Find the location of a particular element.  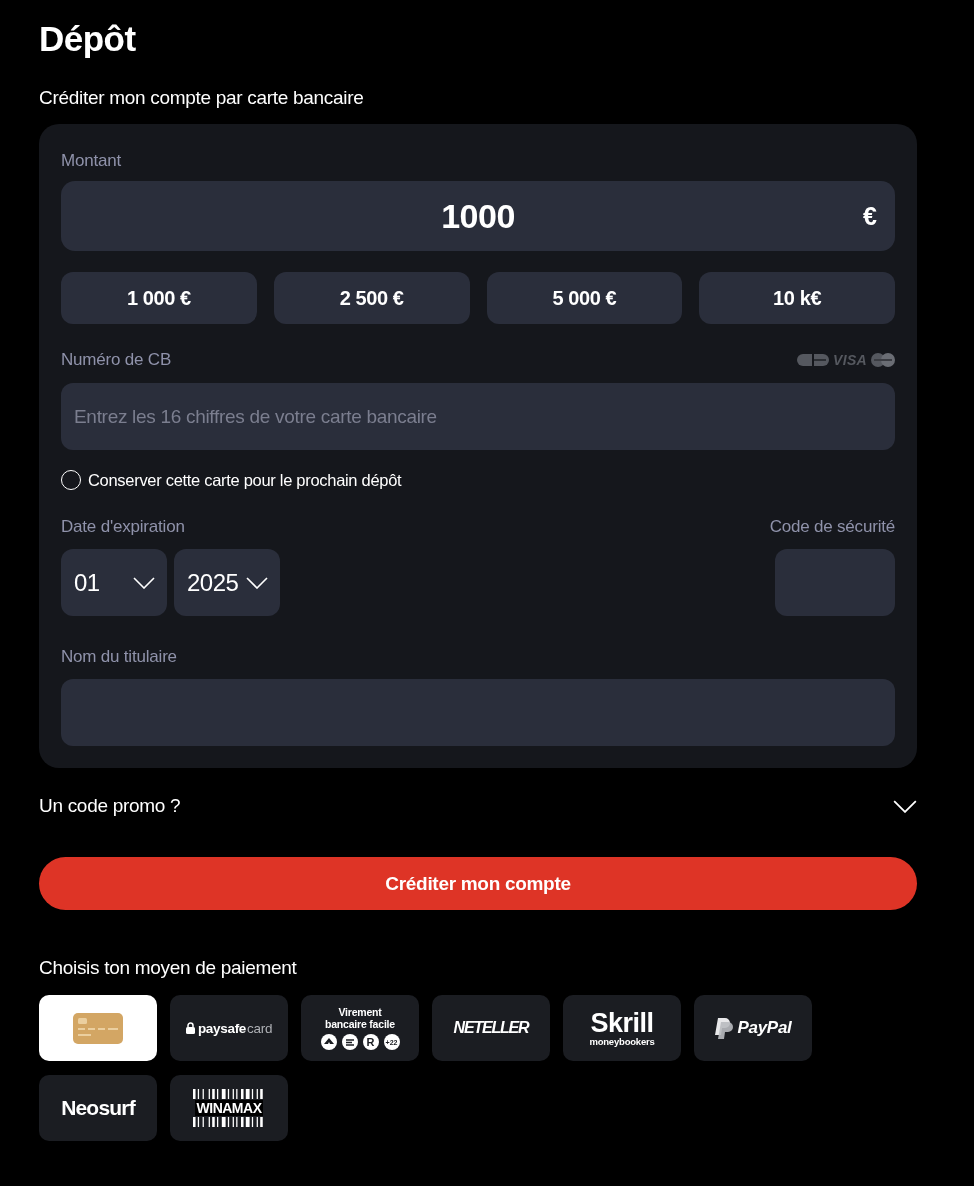

bank-card-icon is located at coordinates (98, 1028).